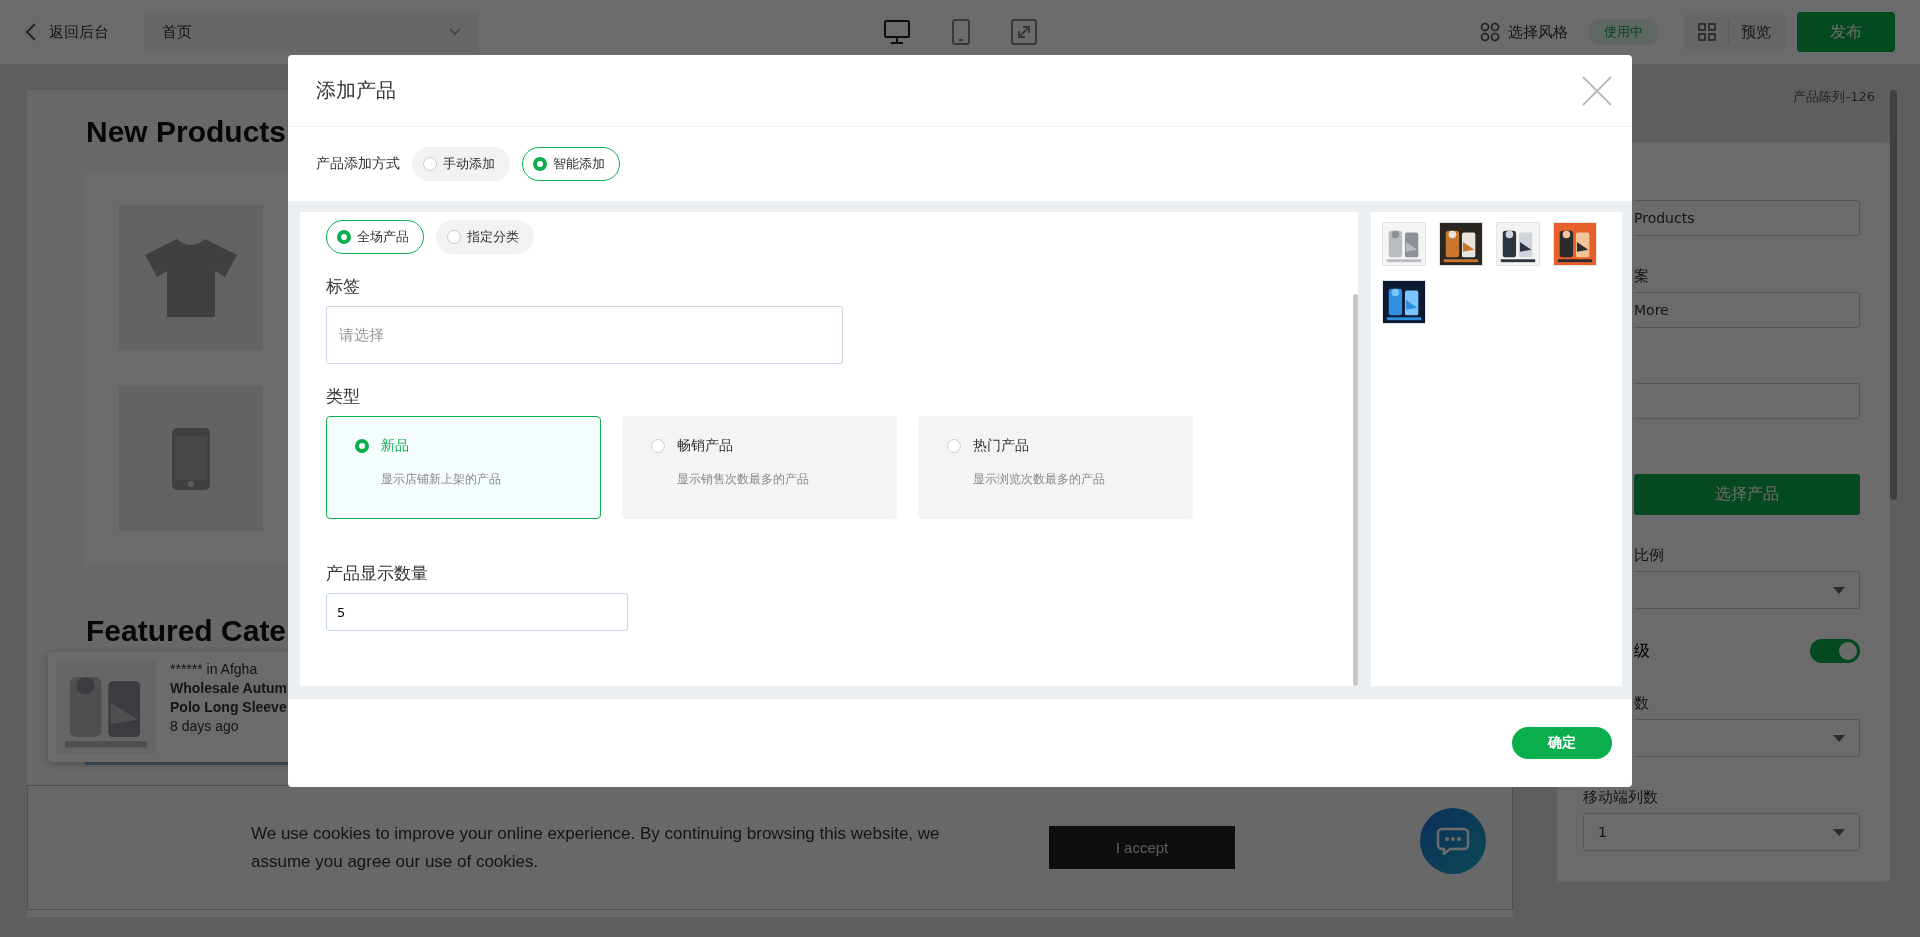 Image resolution: width=1920 pixels, height=937 pixels. What do you see at coordinates (1055, 467) in the screenshot?
I see `type-option-card: 热门产品 显示浏览次数最多的产品` at bounding box center [1055, 467].